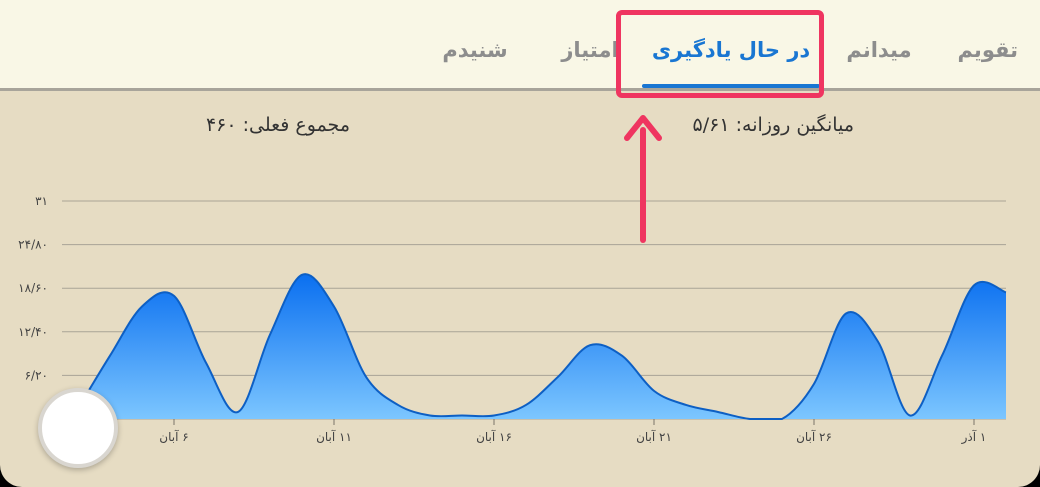 The image size is (1040, 487). What do you see at coordinates (41, 201) in the screenshot?
I see `y-tick-label: ۳۱` at bounding box center [41, 201].